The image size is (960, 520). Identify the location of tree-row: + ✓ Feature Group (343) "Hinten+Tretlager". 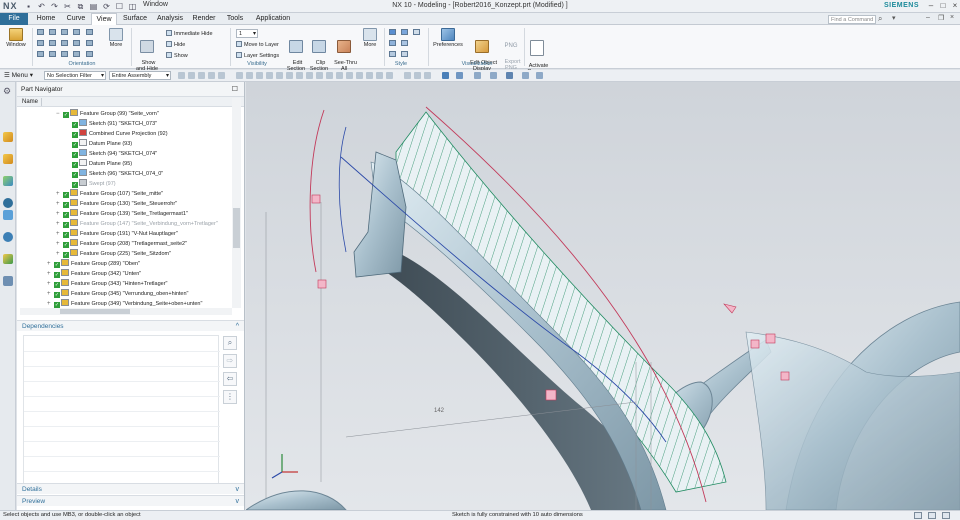
(107, 284).